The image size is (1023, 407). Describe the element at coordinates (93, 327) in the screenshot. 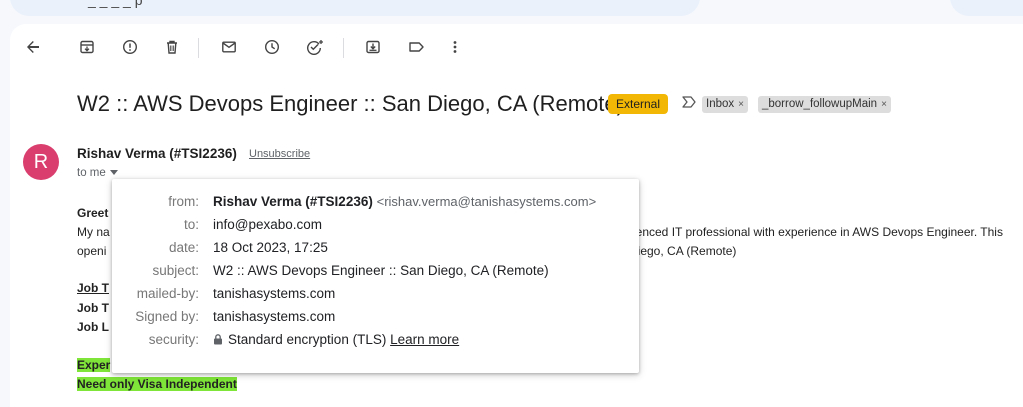

I see `body-job-location: Job L` at that location.